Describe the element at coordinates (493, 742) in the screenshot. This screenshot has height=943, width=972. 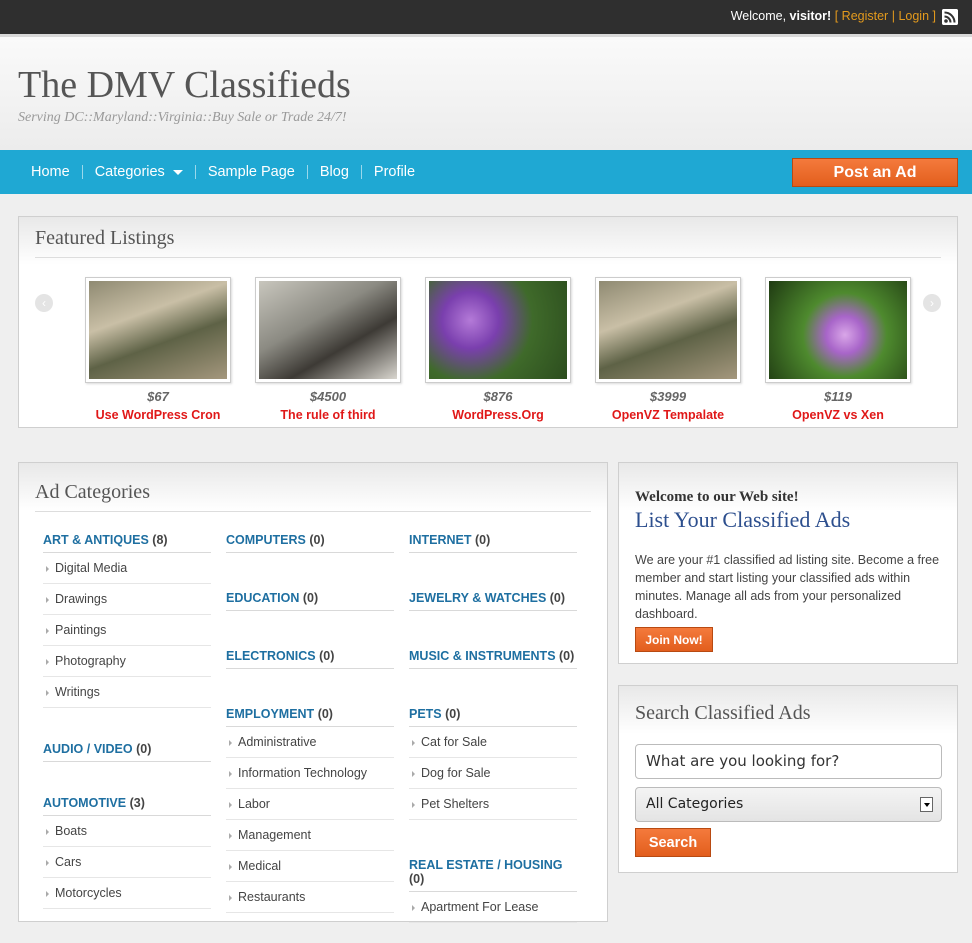
I see `subcategory-link: Cat for Sale` at that location.